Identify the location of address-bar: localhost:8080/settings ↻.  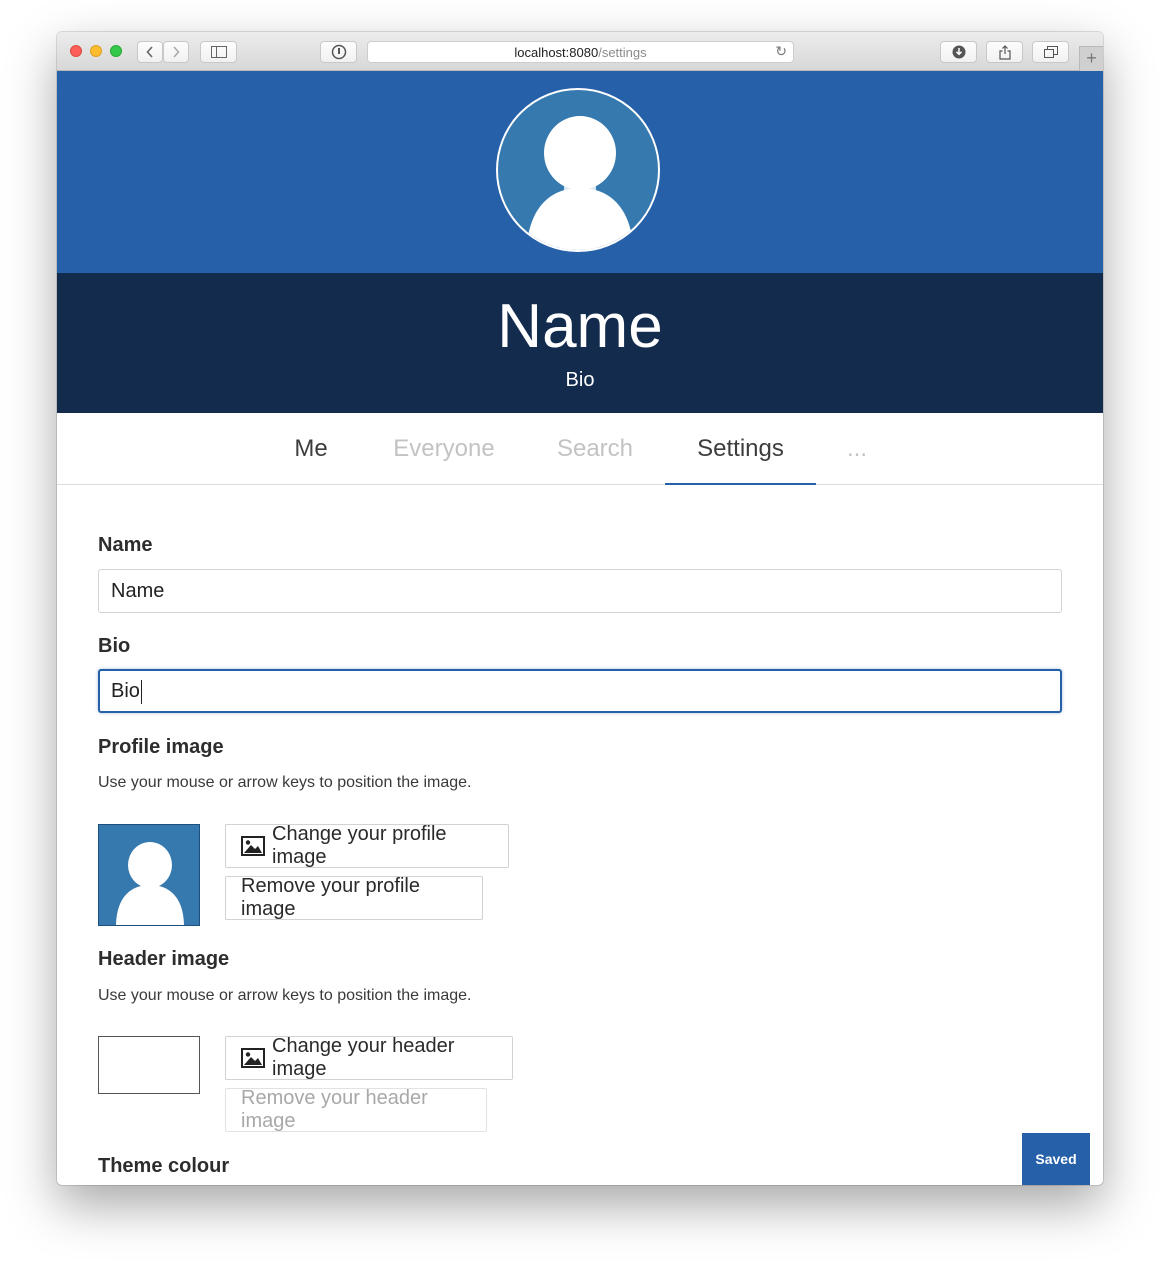
(580, 52).